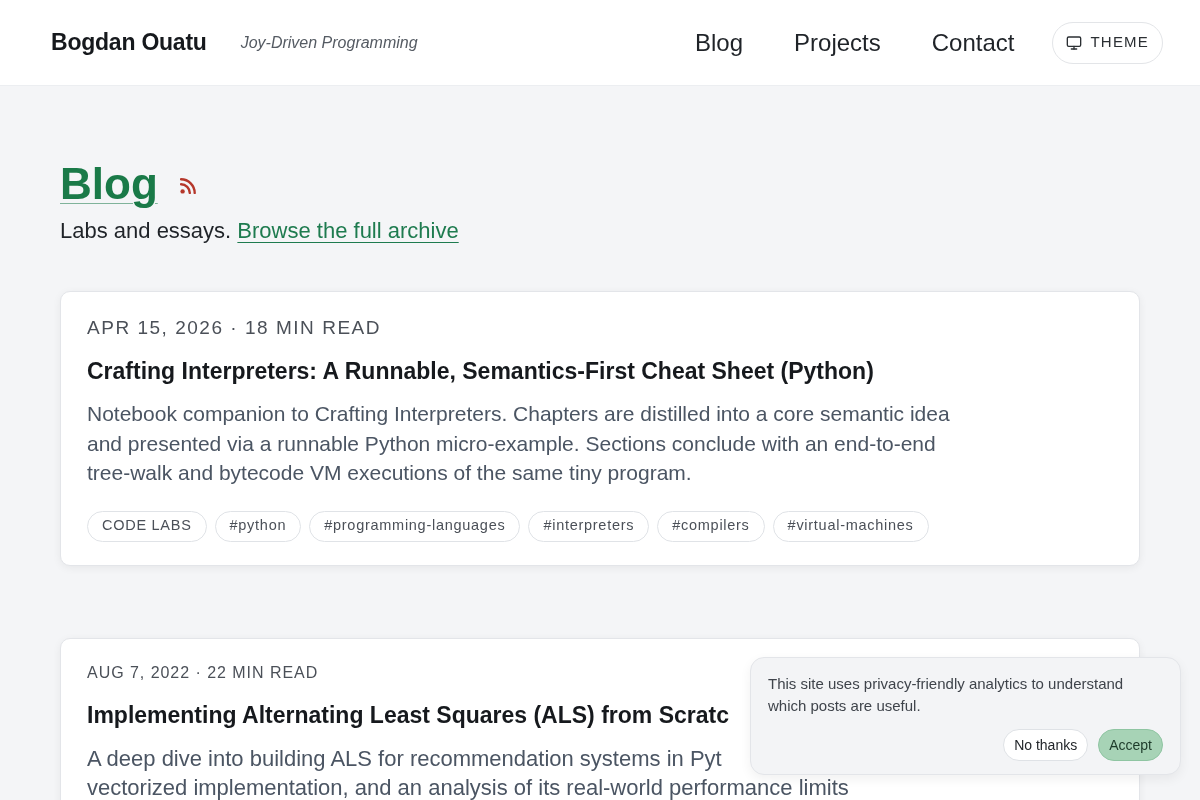 Image resolution: width=1200 pixels, height=800 pixels. Describe the element at coordinates (1046, 745) in the screenshot. I see `decline-button: No thanks` at that location.